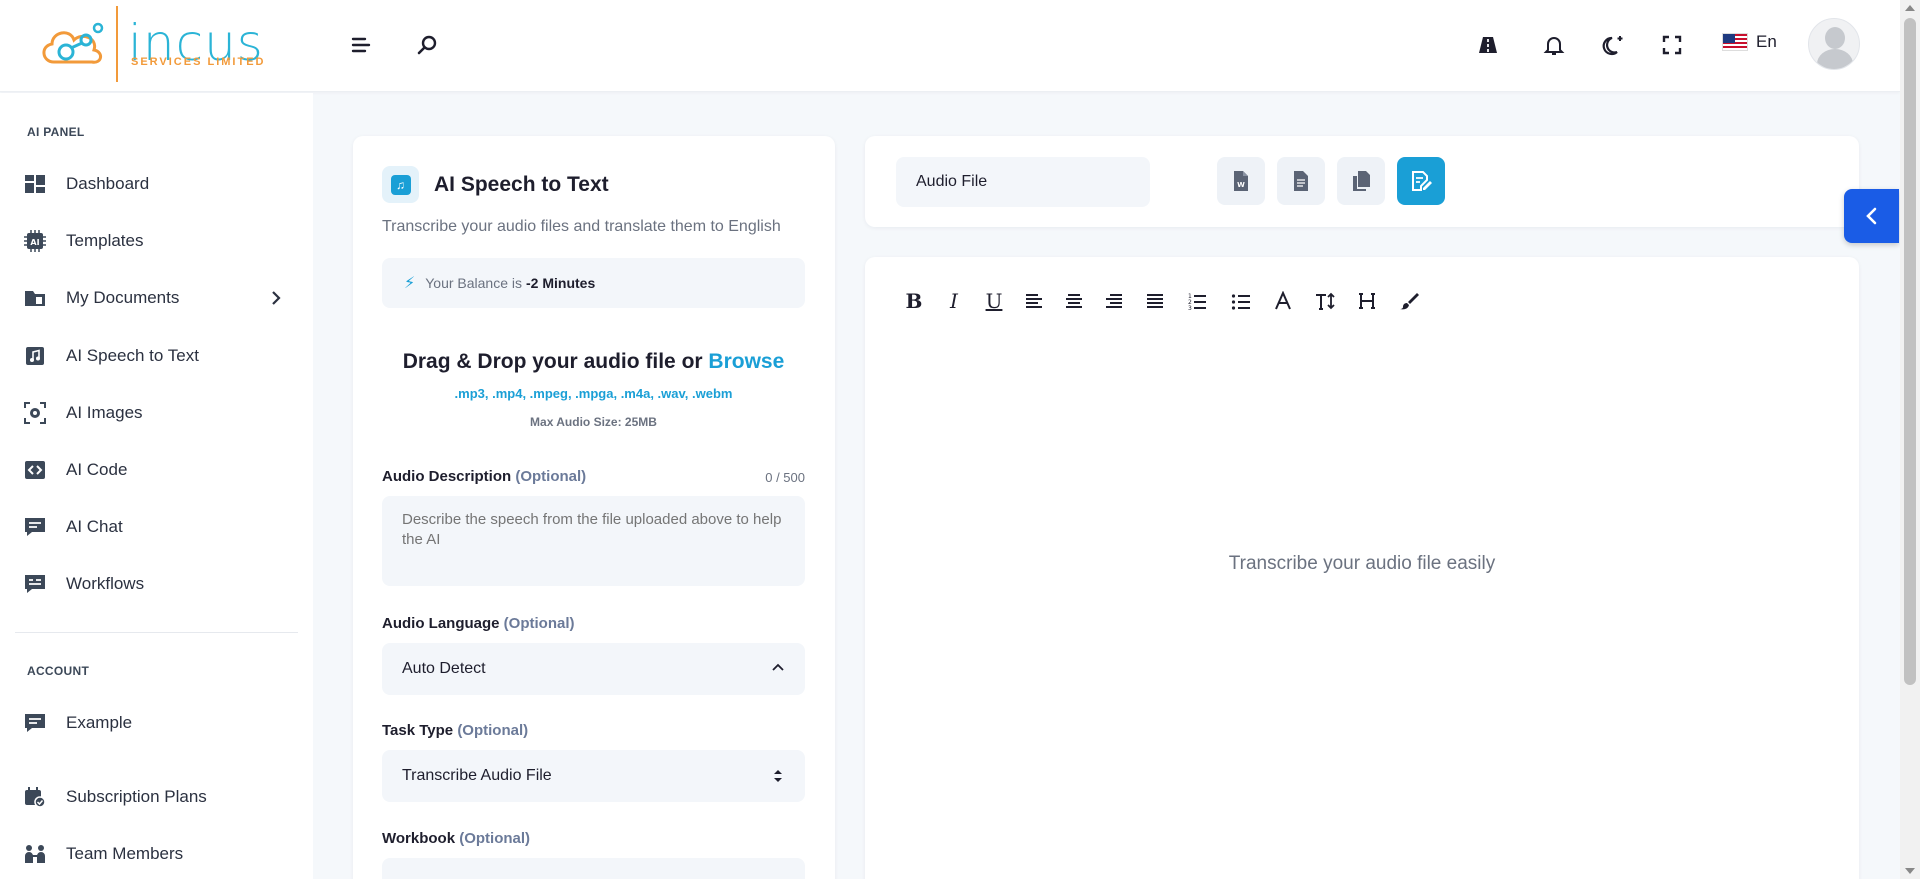 The image size is (1920, 879). I want to click on bell-icon, so click(1554, 46).